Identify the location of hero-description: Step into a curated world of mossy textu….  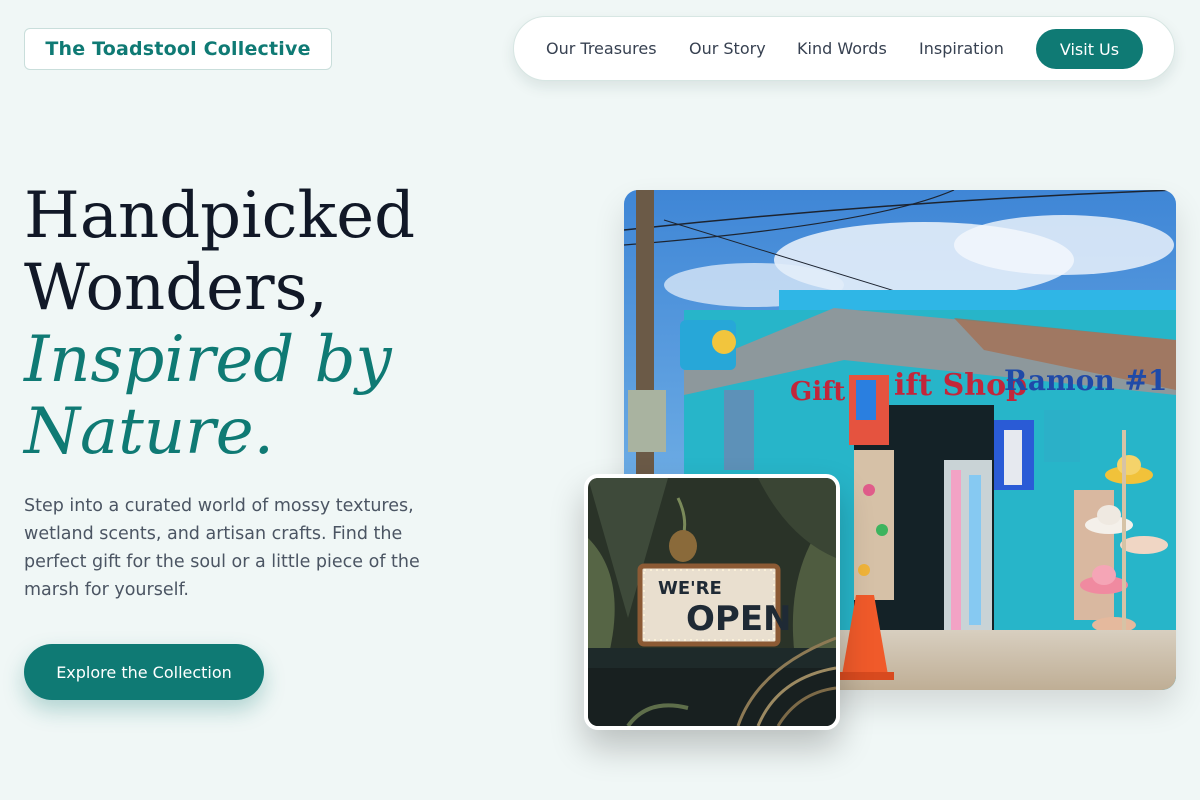
(222, 548).